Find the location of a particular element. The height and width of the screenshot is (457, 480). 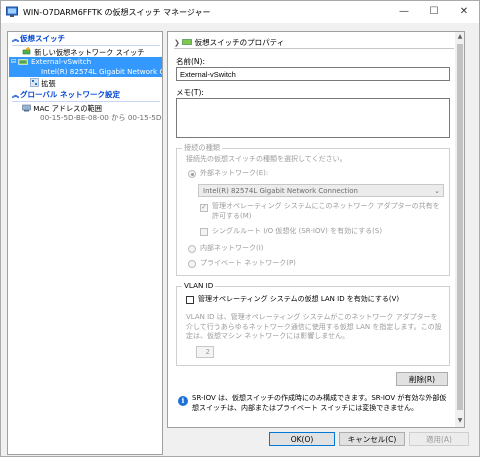

external-network-radio is located at coordinates (192, 174).